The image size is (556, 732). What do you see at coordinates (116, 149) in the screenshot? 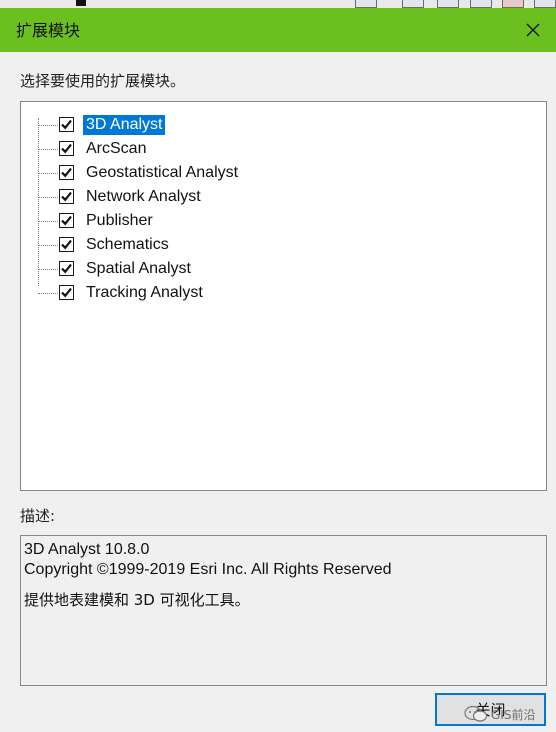
I see `extension-label: ArcScan` at bounding box center [116, 149].